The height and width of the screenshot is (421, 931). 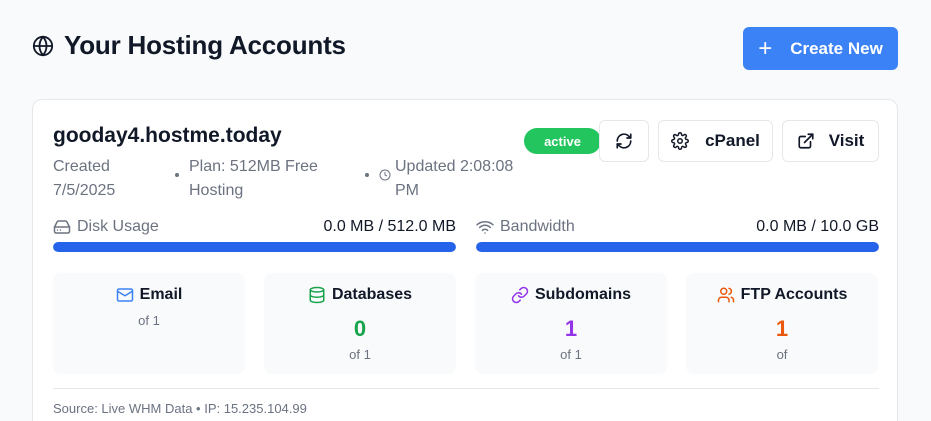 I want to click on disk-usage-fill, so click(x=254, y=247).